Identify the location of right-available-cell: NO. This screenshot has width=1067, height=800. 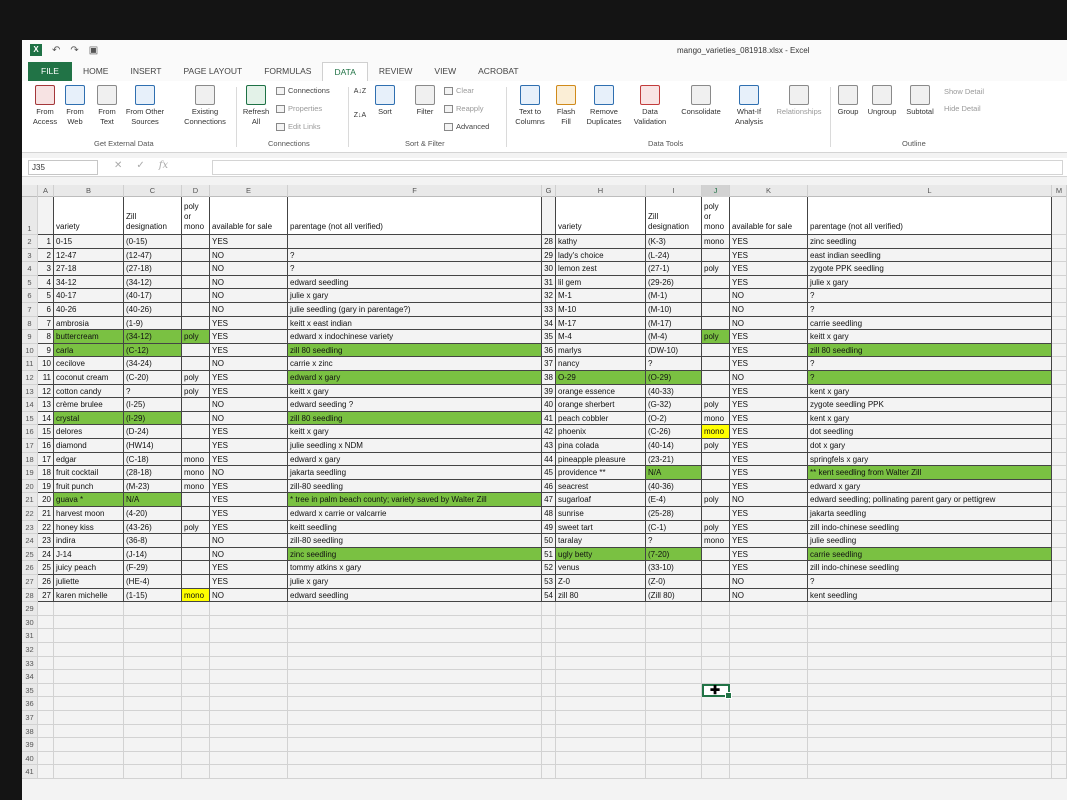
(769, 323).